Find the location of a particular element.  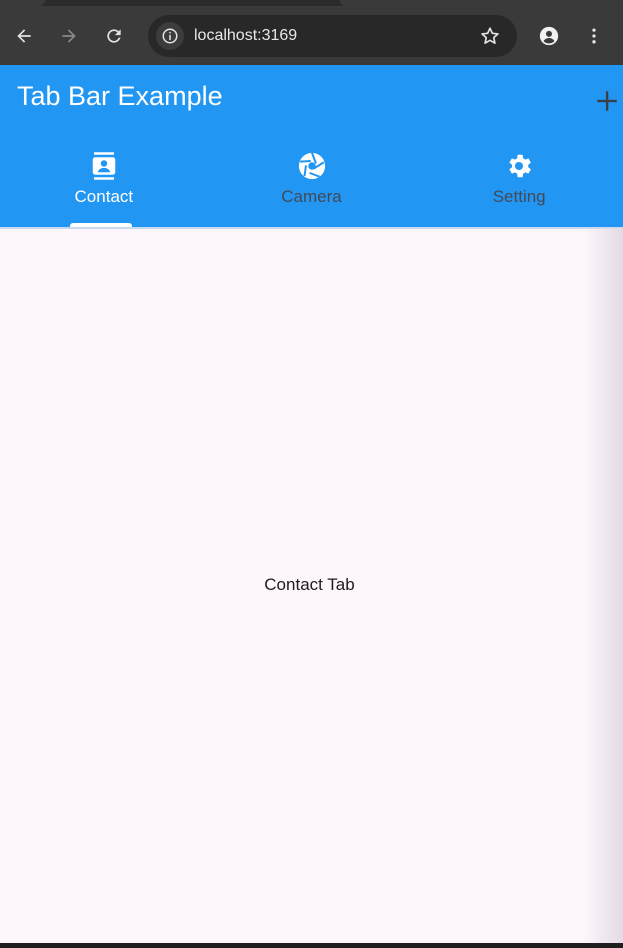

star-icon is located at coordinates (490, 36).